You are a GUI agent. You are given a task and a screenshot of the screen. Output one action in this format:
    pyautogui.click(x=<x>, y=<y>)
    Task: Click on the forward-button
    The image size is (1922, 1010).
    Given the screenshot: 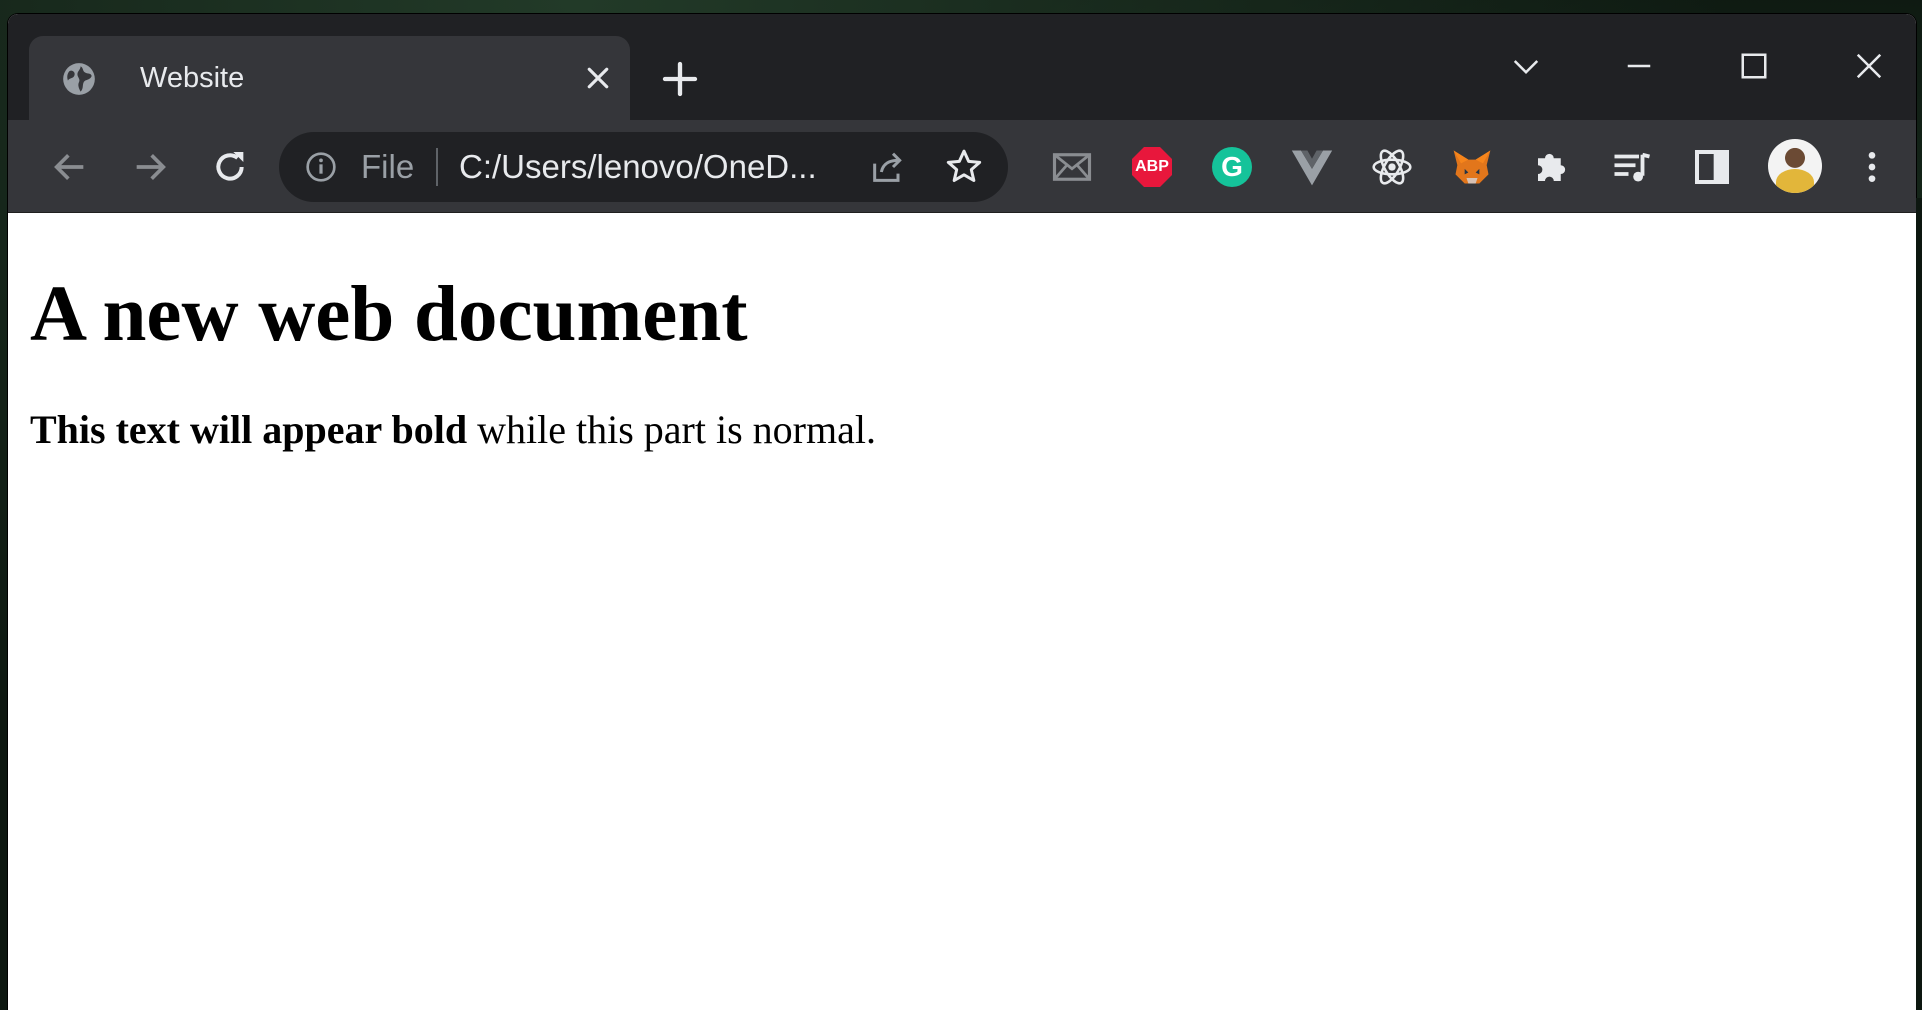 What is the action you would take?
    pyautogui.click(x=150, y=167)
    